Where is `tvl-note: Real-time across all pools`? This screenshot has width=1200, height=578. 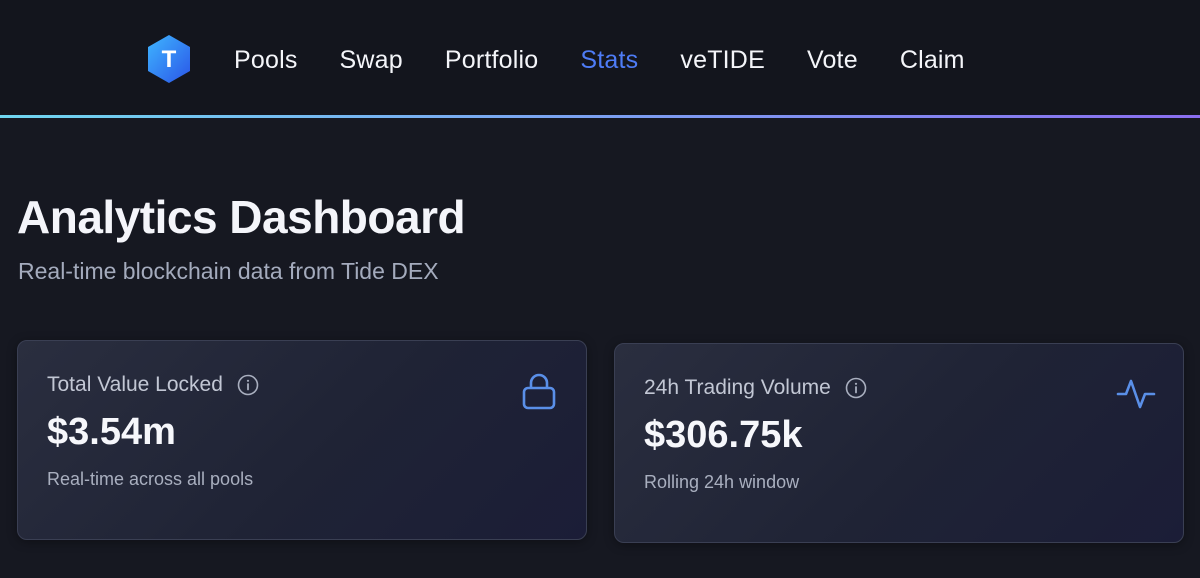 tvl-note: Real-time across all pools is located at coordinates (150, 479).